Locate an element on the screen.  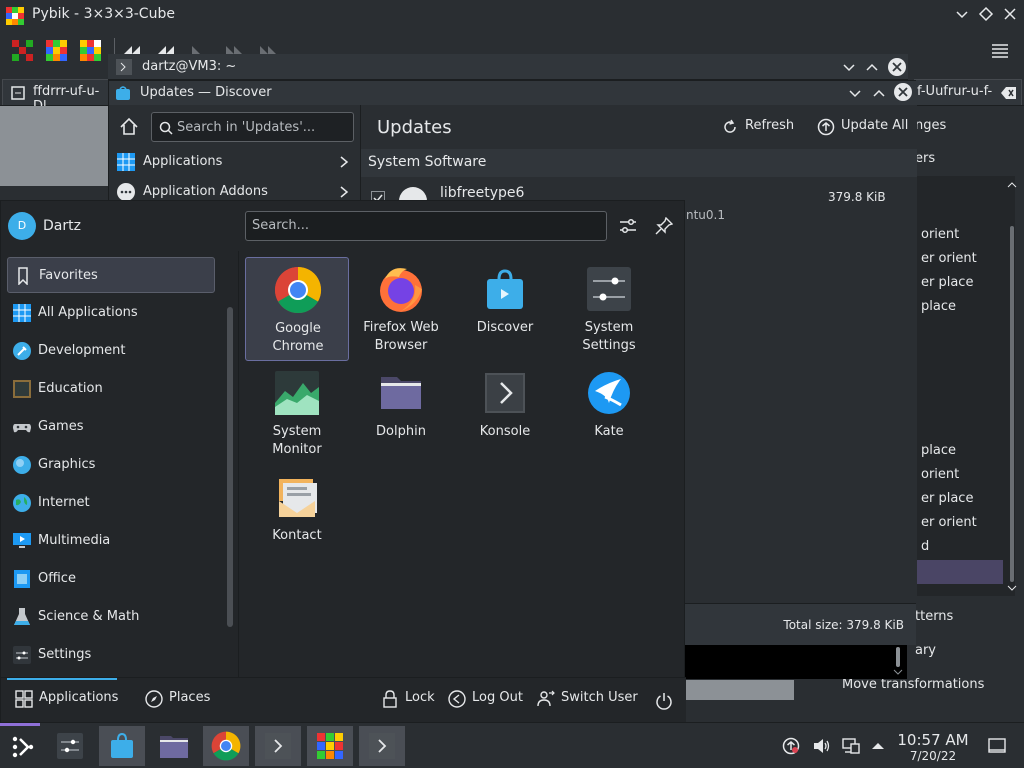
monitor-icon is located at coordinates (22, 541).